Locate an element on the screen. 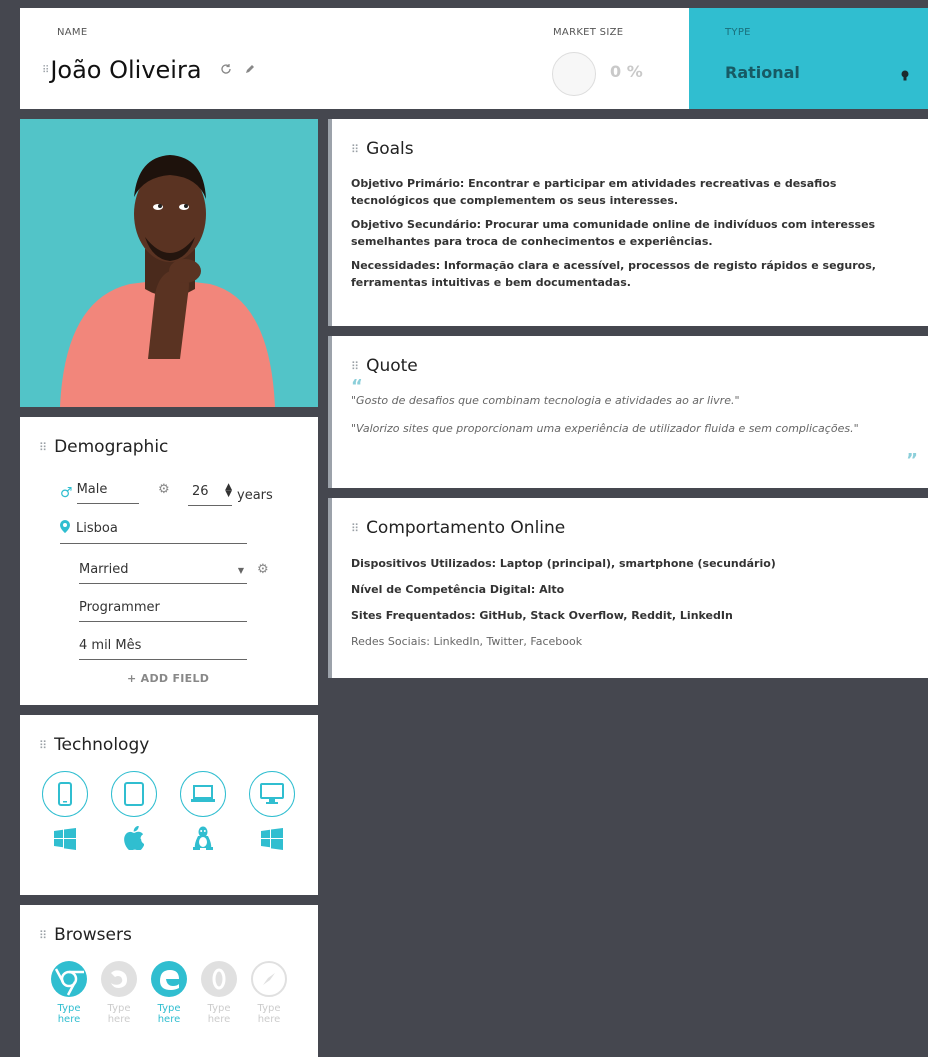  persona-name-row: ⠿ João Oliveira is located at coordinates (149, 70).